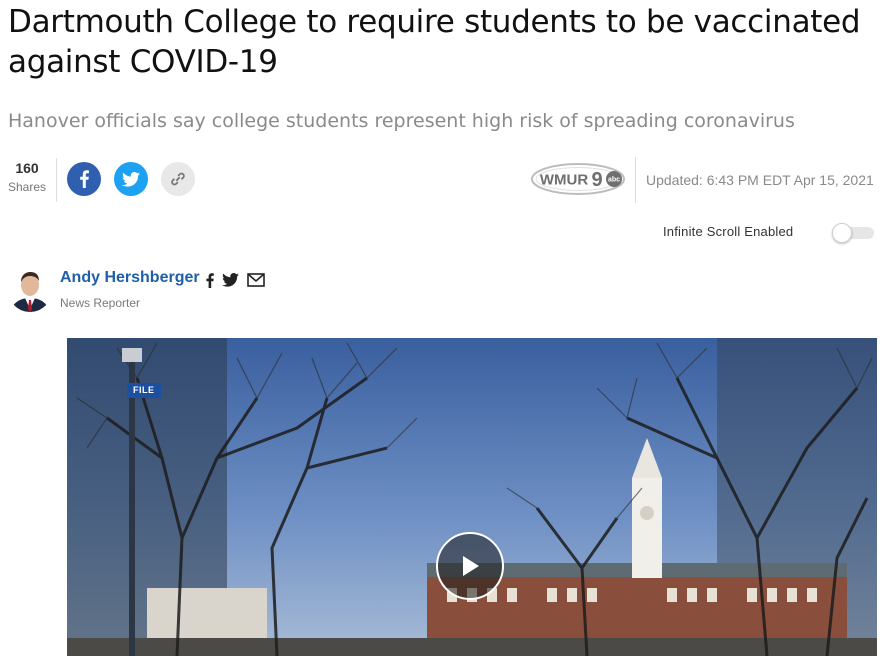 The image size is (891, 656). Describe the element at coordinates (27, 168) in the screenshot. I see `share-count-value: 160` at that location.